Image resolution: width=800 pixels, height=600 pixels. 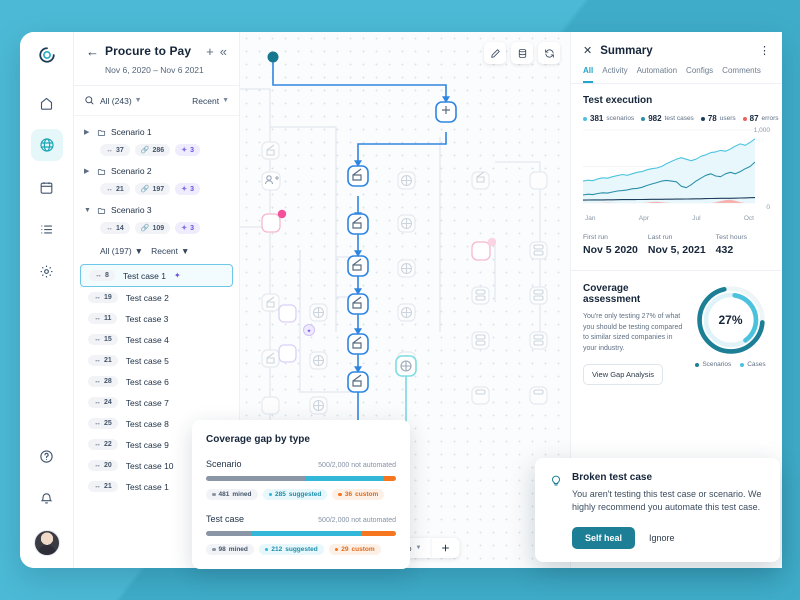 I want to click on subfilter-sort: Recent ▼, so click(x=170, y=251).